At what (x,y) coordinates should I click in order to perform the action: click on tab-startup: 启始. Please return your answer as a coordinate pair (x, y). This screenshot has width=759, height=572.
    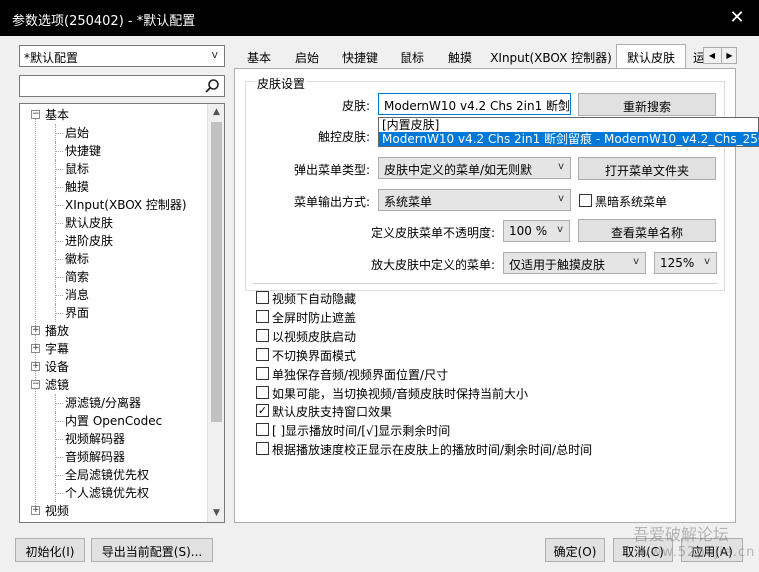
    Looking at the image, I should click on (307, 57).